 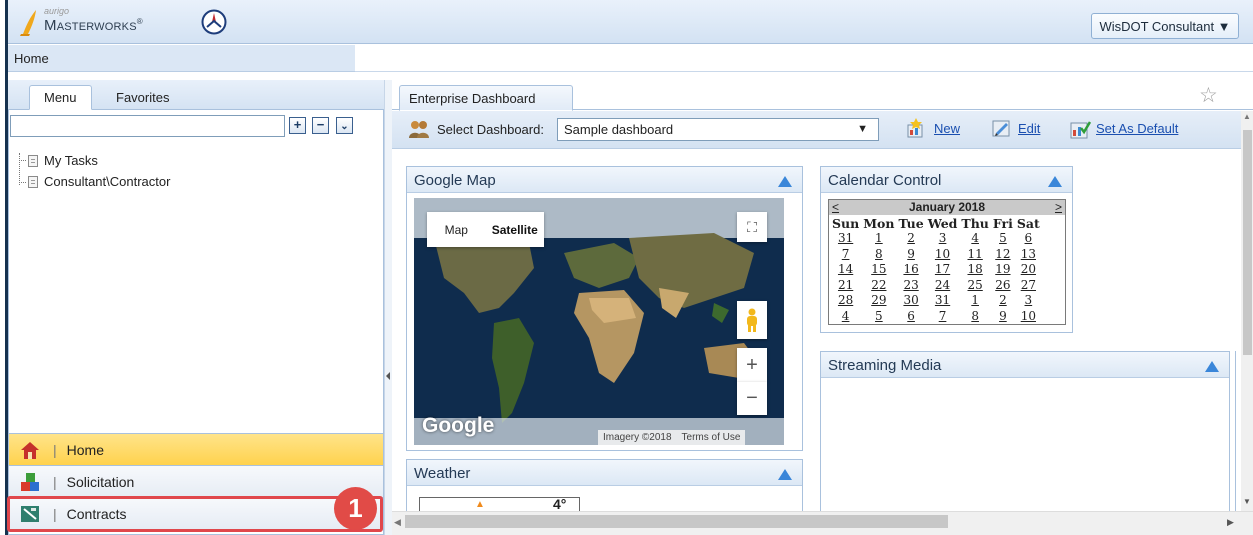 What do you see at coordinates (515, 229) in the screenshot?
I see `map-type-satellite: Satellite` at bounding box center [515, 229].